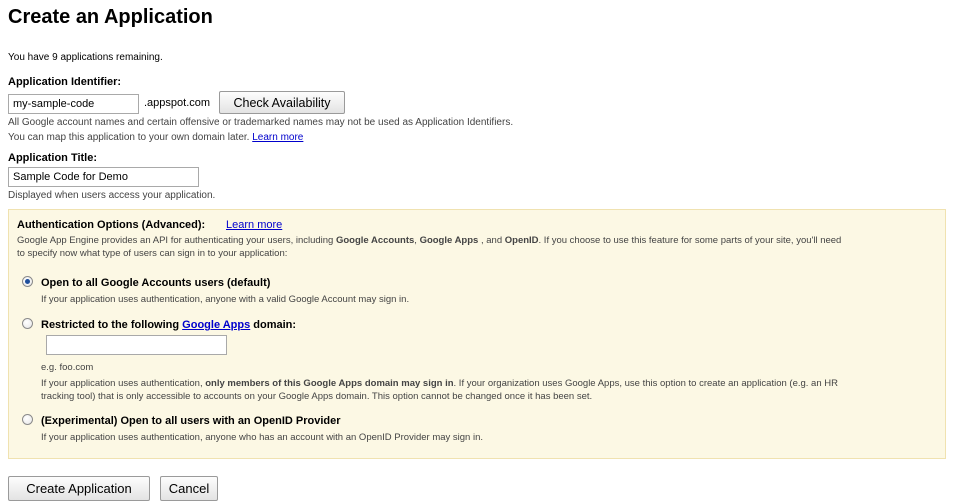  What do you see at coordinates (27, 323) in the screenshot?
I see `google-apps-domain-radio` at bounding box center [27, 323].